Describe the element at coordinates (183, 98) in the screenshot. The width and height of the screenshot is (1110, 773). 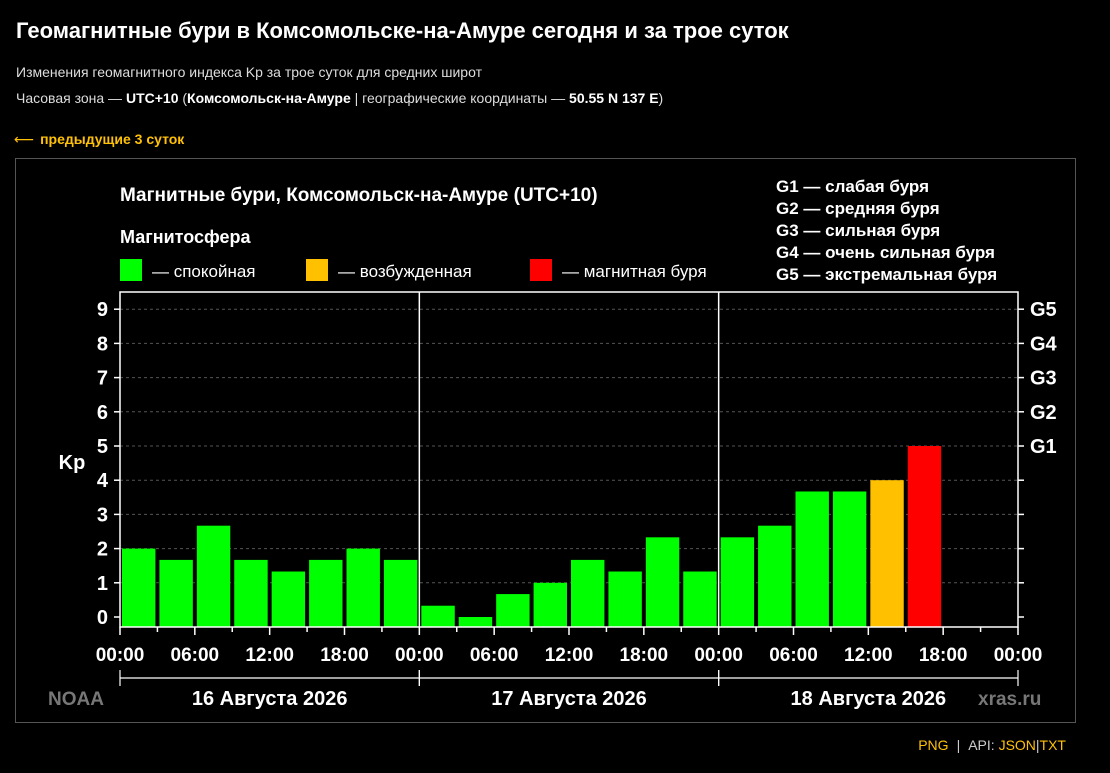
I see `tz-city-open: (` at that location.